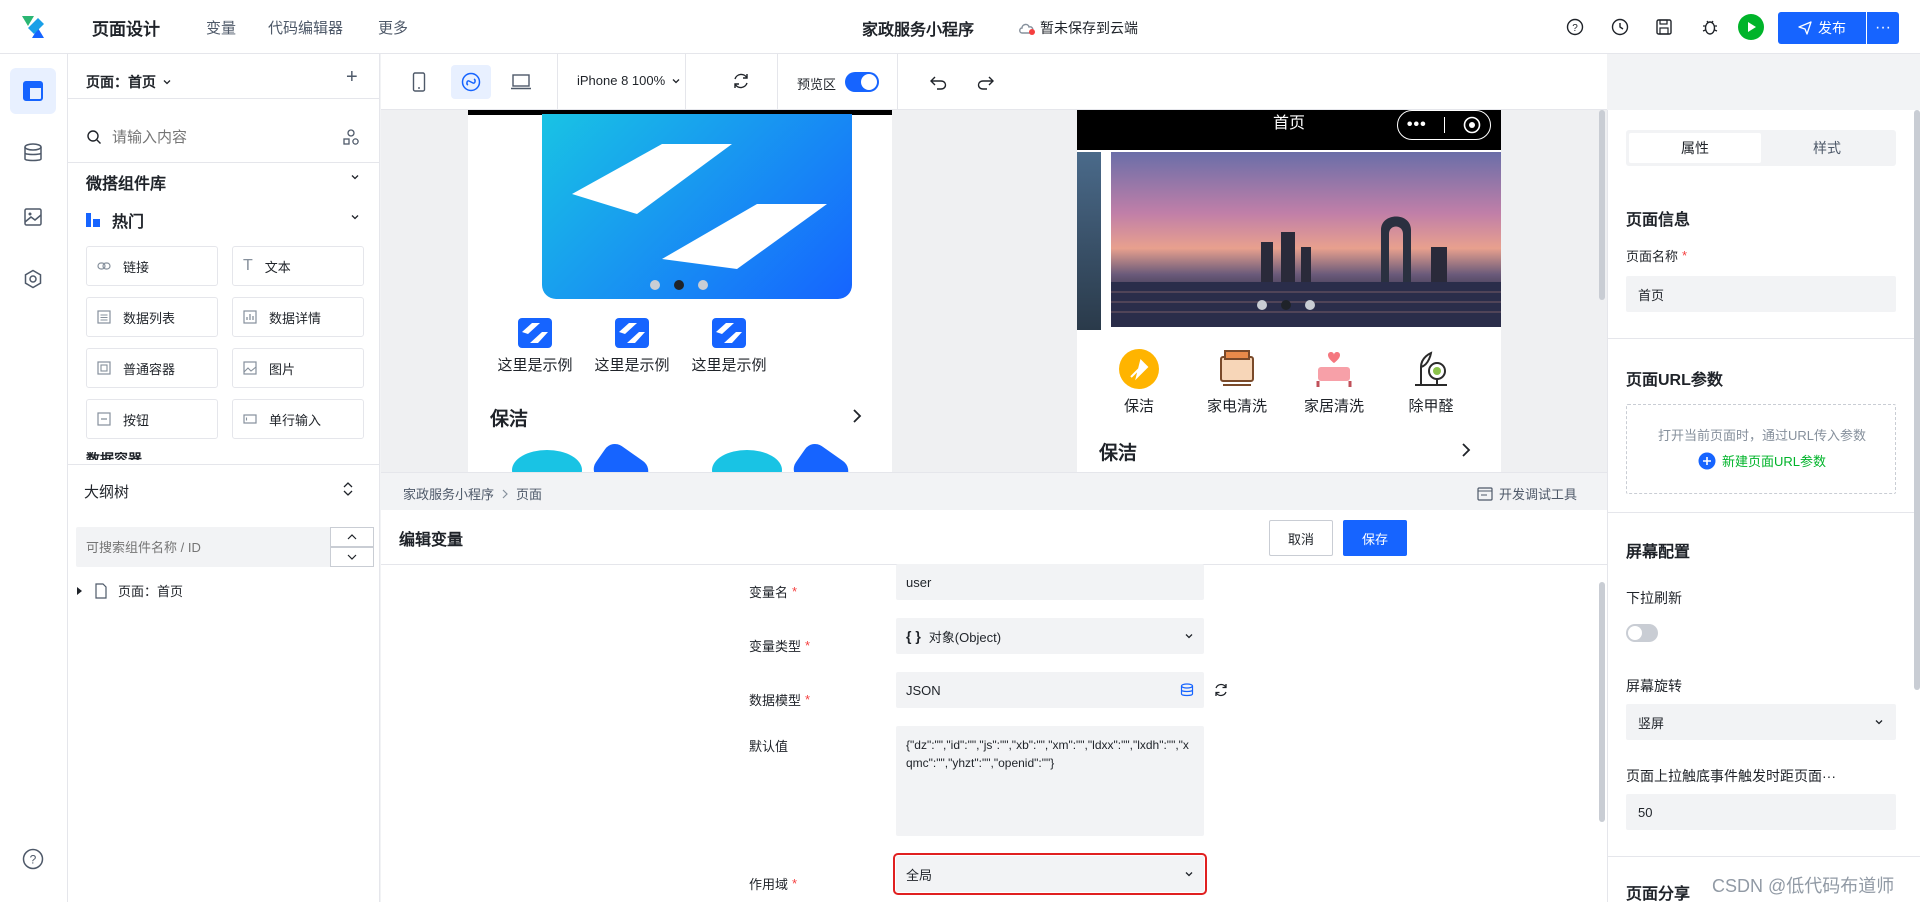 The height and width of the screenshot is (902, 1920). Describe the element at coordinates (136, 420) in the screenshot. I see `component-label: 按钮` at that location.